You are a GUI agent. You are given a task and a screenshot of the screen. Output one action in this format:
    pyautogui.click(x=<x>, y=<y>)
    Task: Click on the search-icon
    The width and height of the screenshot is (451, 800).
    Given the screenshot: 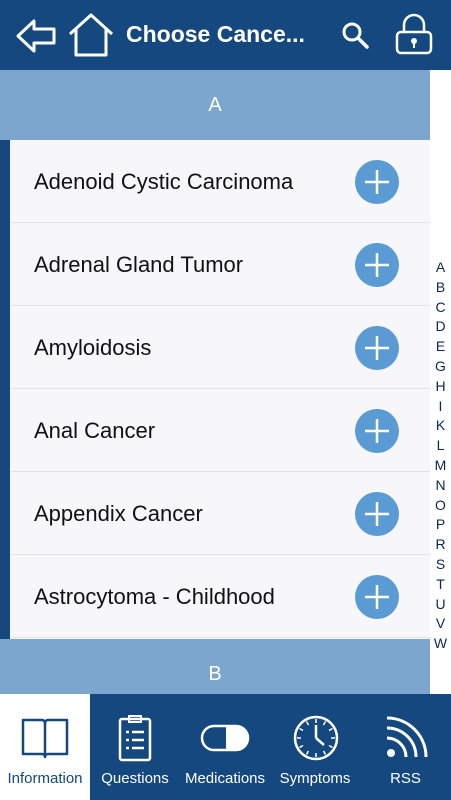 What is the action you would take?
    pyautogui.click(x=355, y=35)
    